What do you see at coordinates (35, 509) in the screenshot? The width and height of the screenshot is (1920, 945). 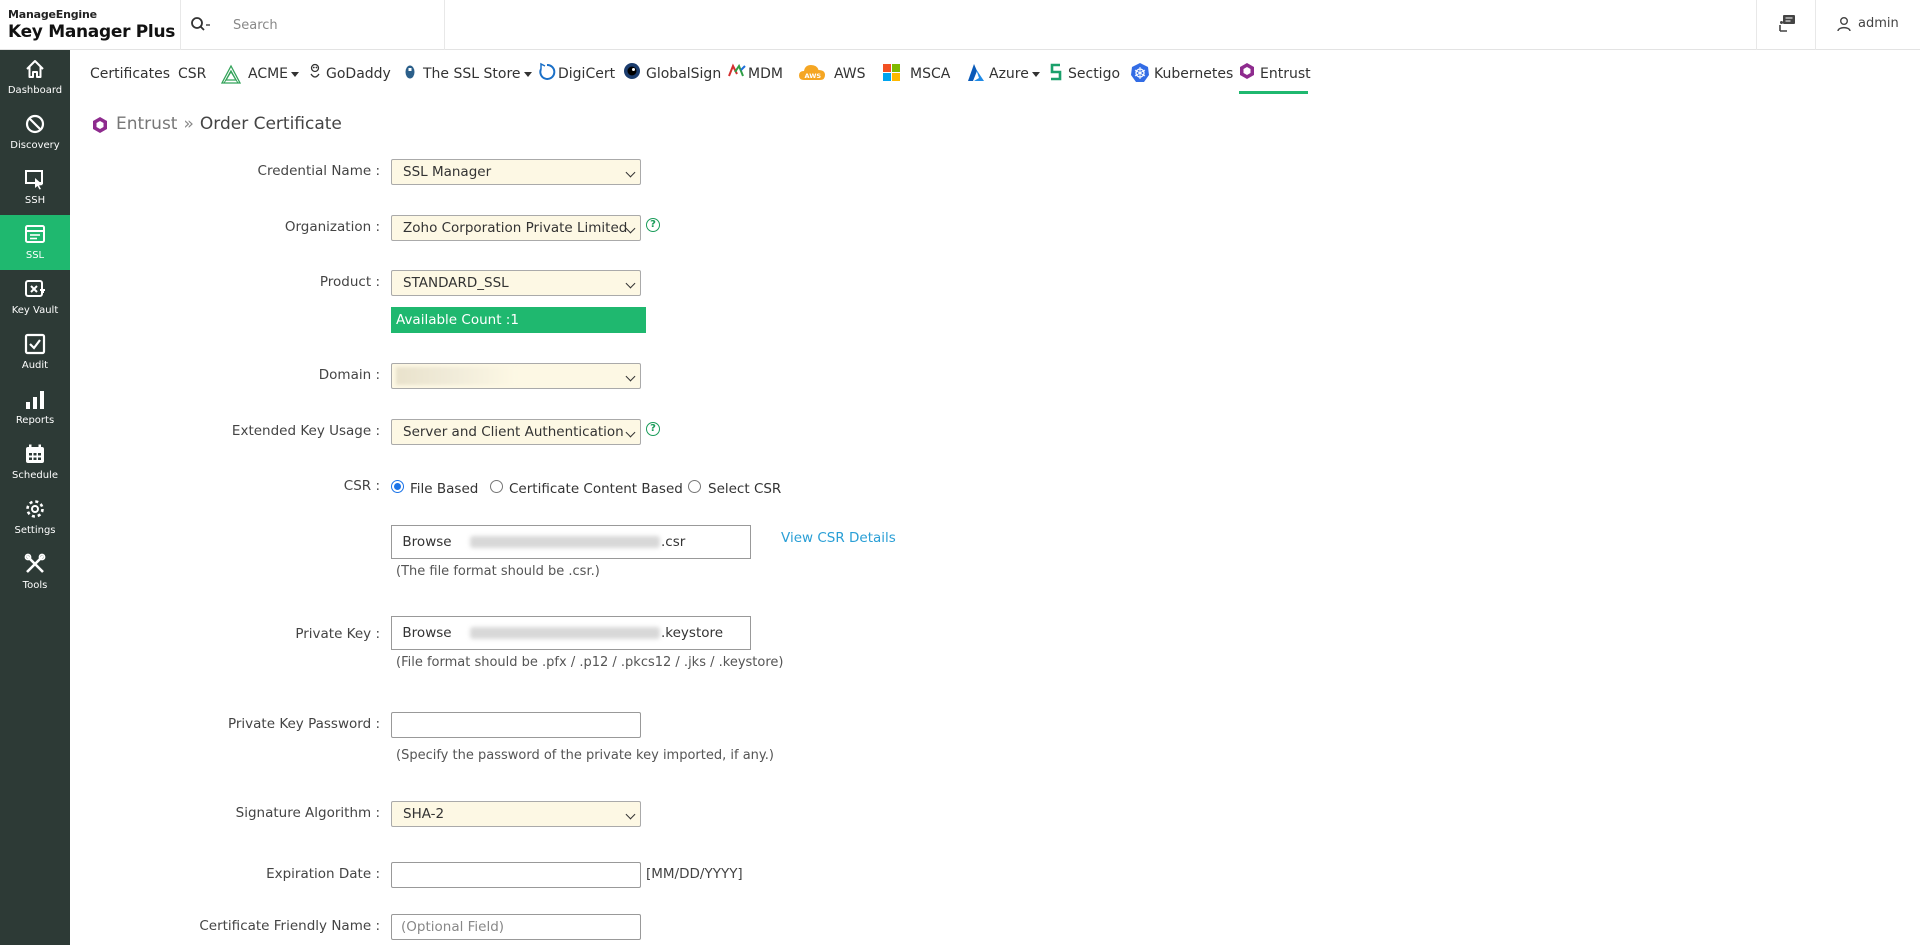 I see `settings-icon` at bounding box center [35, 509].